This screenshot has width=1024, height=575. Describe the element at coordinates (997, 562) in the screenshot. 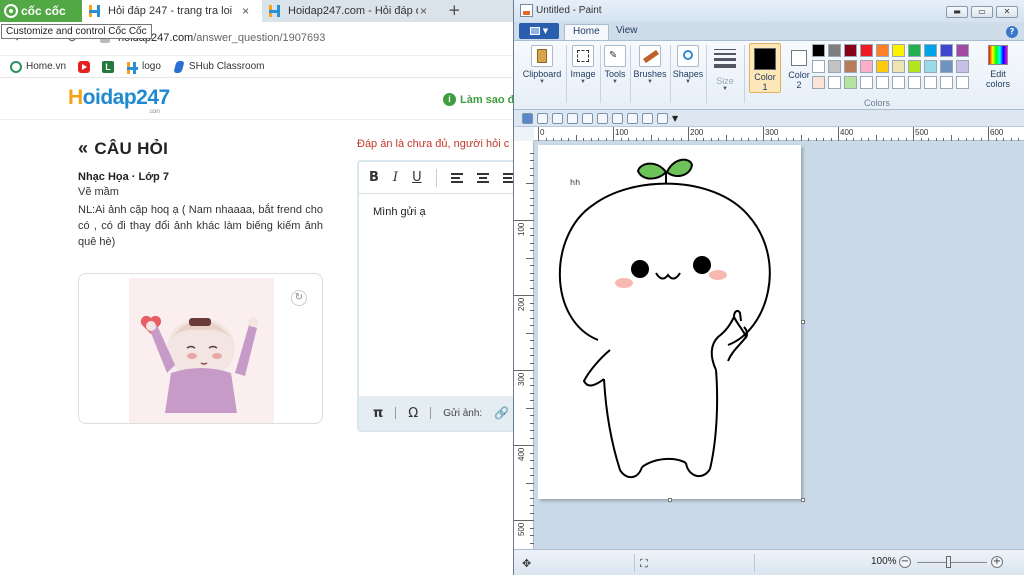

I see `zoom-in-button: +` at that location.